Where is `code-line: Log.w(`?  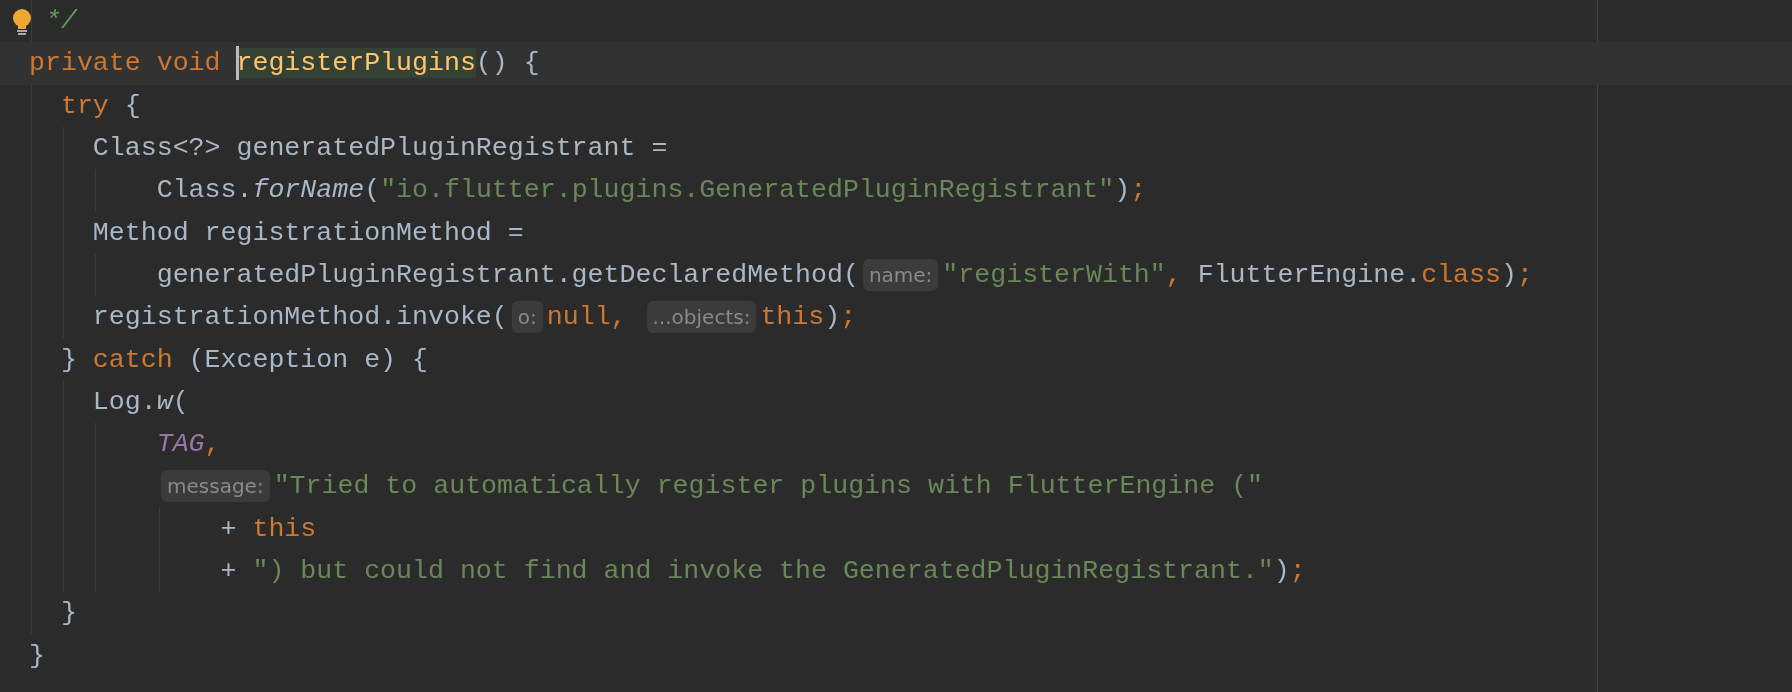 code-line: Log.w( is located at coordinates (140, 402).